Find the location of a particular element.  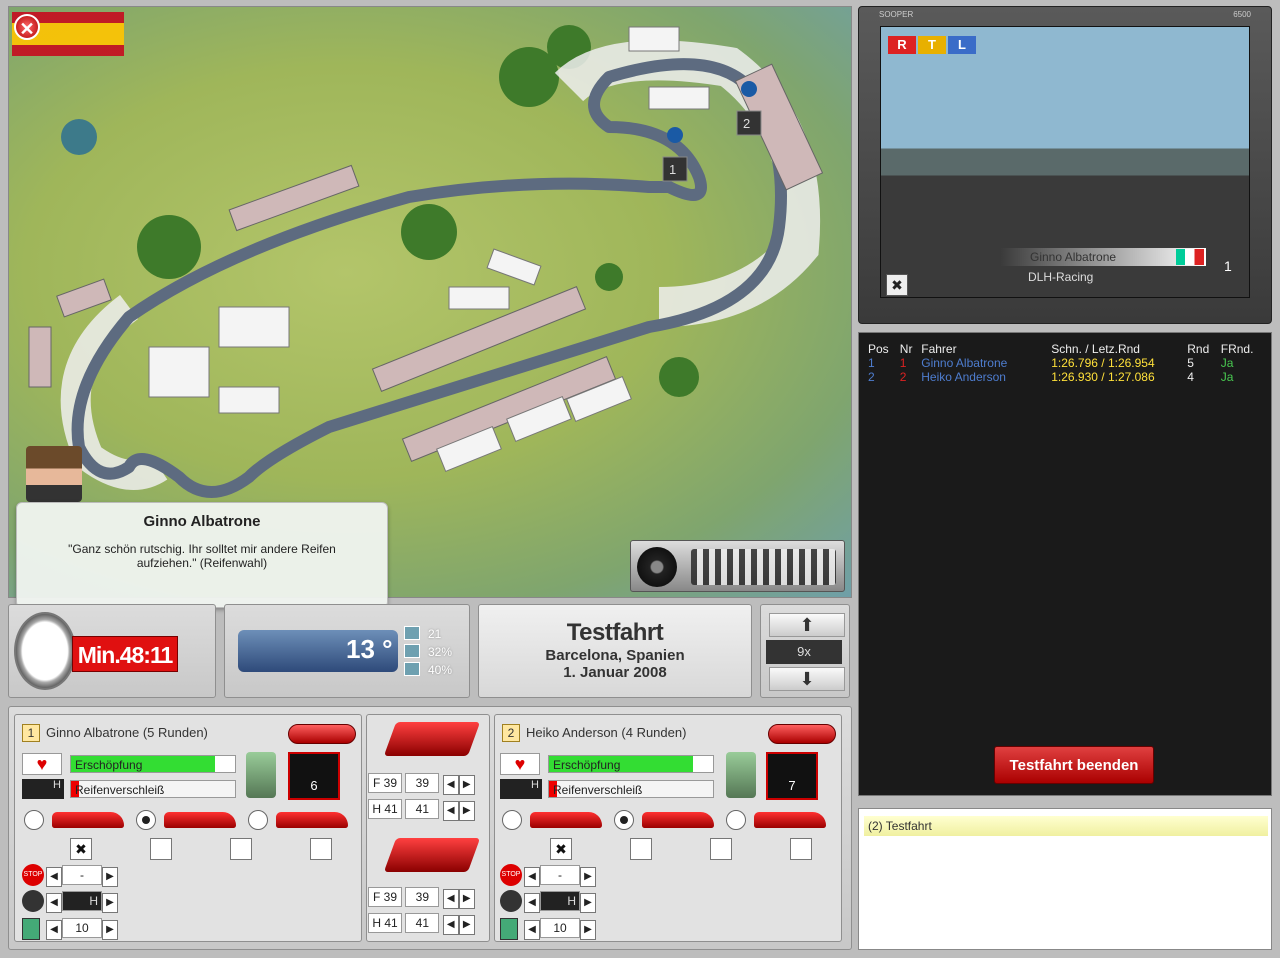

tv-team-name: DLH-Racing is located at coordinates (1061, 277).